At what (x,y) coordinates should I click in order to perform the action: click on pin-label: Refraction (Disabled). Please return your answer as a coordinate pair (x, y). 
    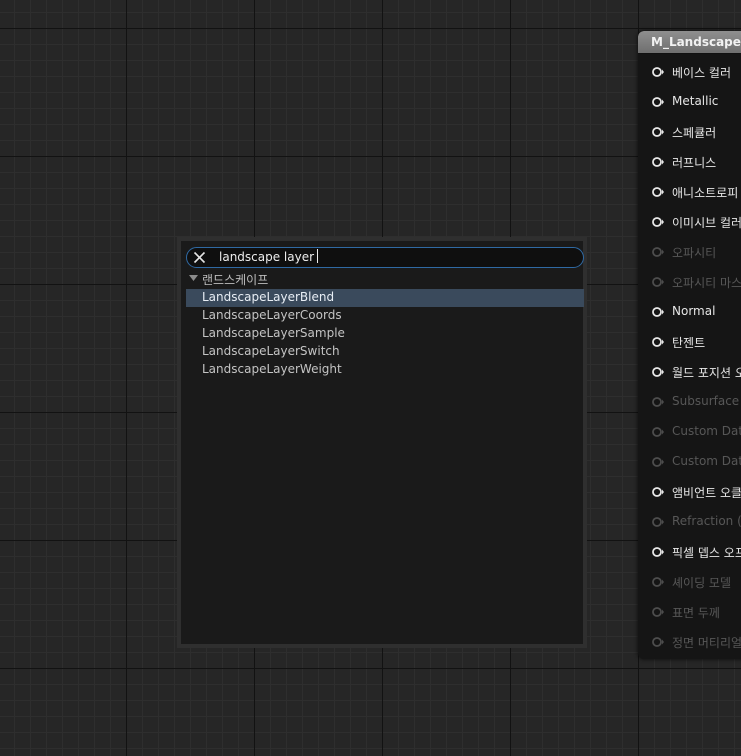
    Looking at the image, I should click on (706, 521).